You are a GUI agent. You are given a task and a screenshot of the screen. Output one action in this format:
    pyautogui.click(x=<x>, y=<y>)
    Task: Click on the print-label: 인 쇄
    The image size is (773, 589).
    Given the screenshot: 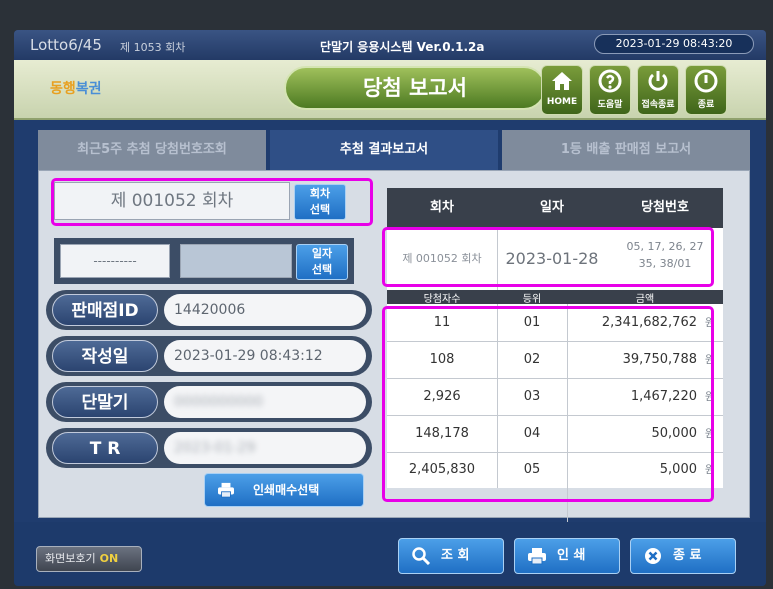 What is the action you would take?
    pyautogui.click(x=571, y=555)
    